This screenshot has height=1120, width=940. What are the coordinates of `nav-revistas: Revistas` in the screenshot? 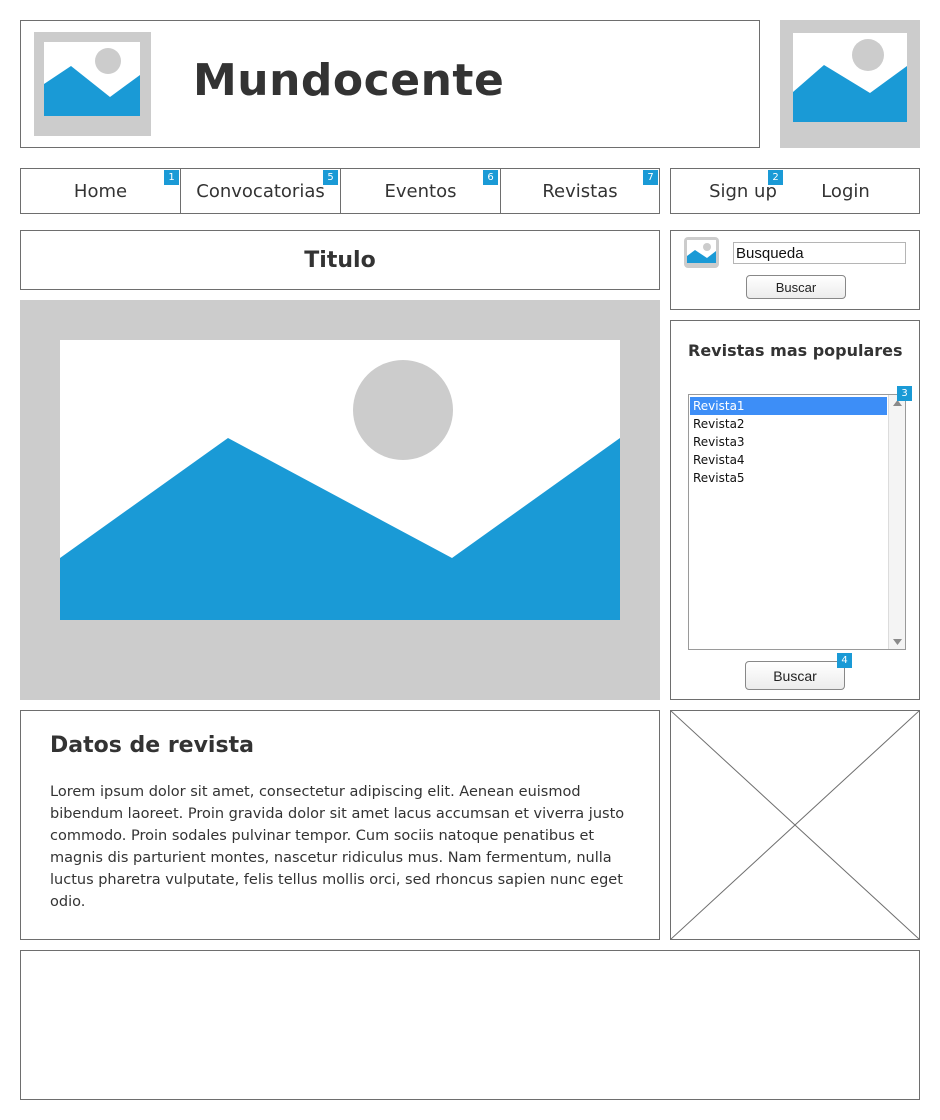 It's located at (580, 191).